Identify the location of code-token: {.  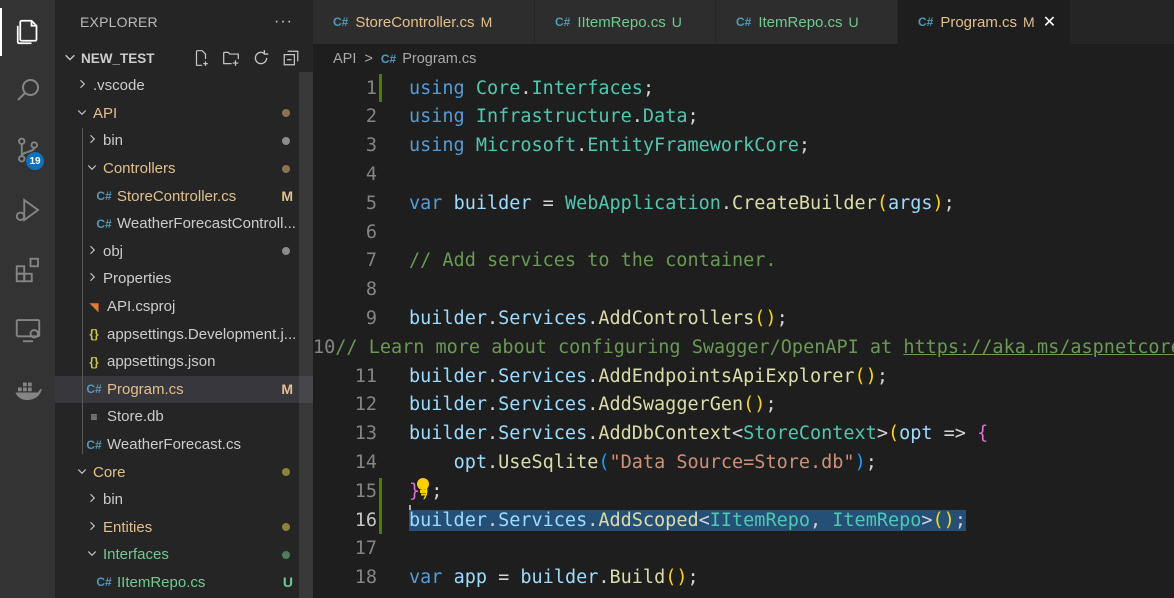
(983, 434).